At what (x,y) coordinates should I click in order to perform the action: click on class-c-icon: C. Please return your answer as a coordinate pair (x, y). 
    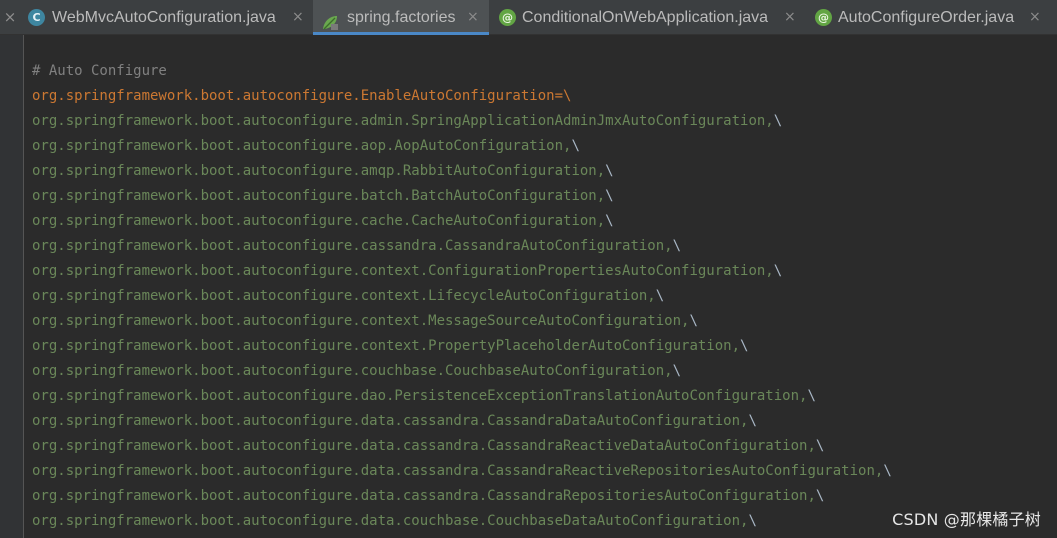
    Looking at the image, I should click on (36, 17).